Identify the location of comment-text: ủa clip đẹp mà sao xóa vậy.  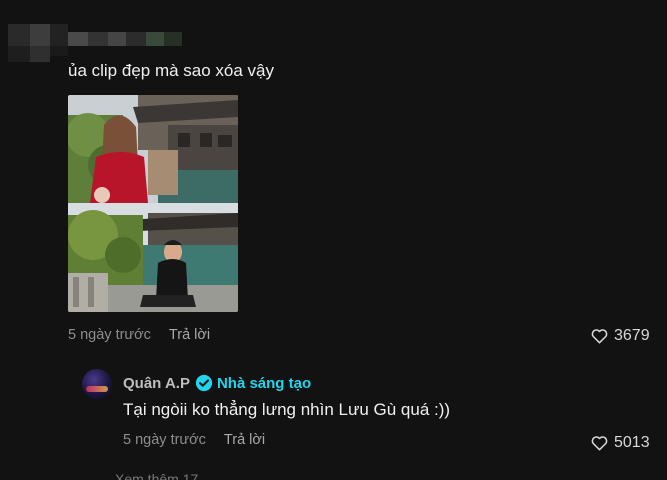
(171, 70).